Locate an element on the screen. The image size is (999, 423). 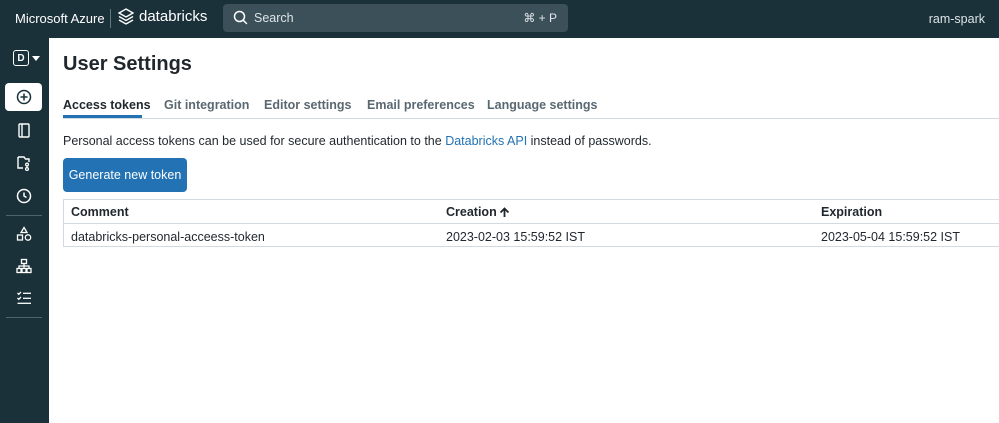
databricks-api-link: Databricks API is located at coordinates (486, 141).